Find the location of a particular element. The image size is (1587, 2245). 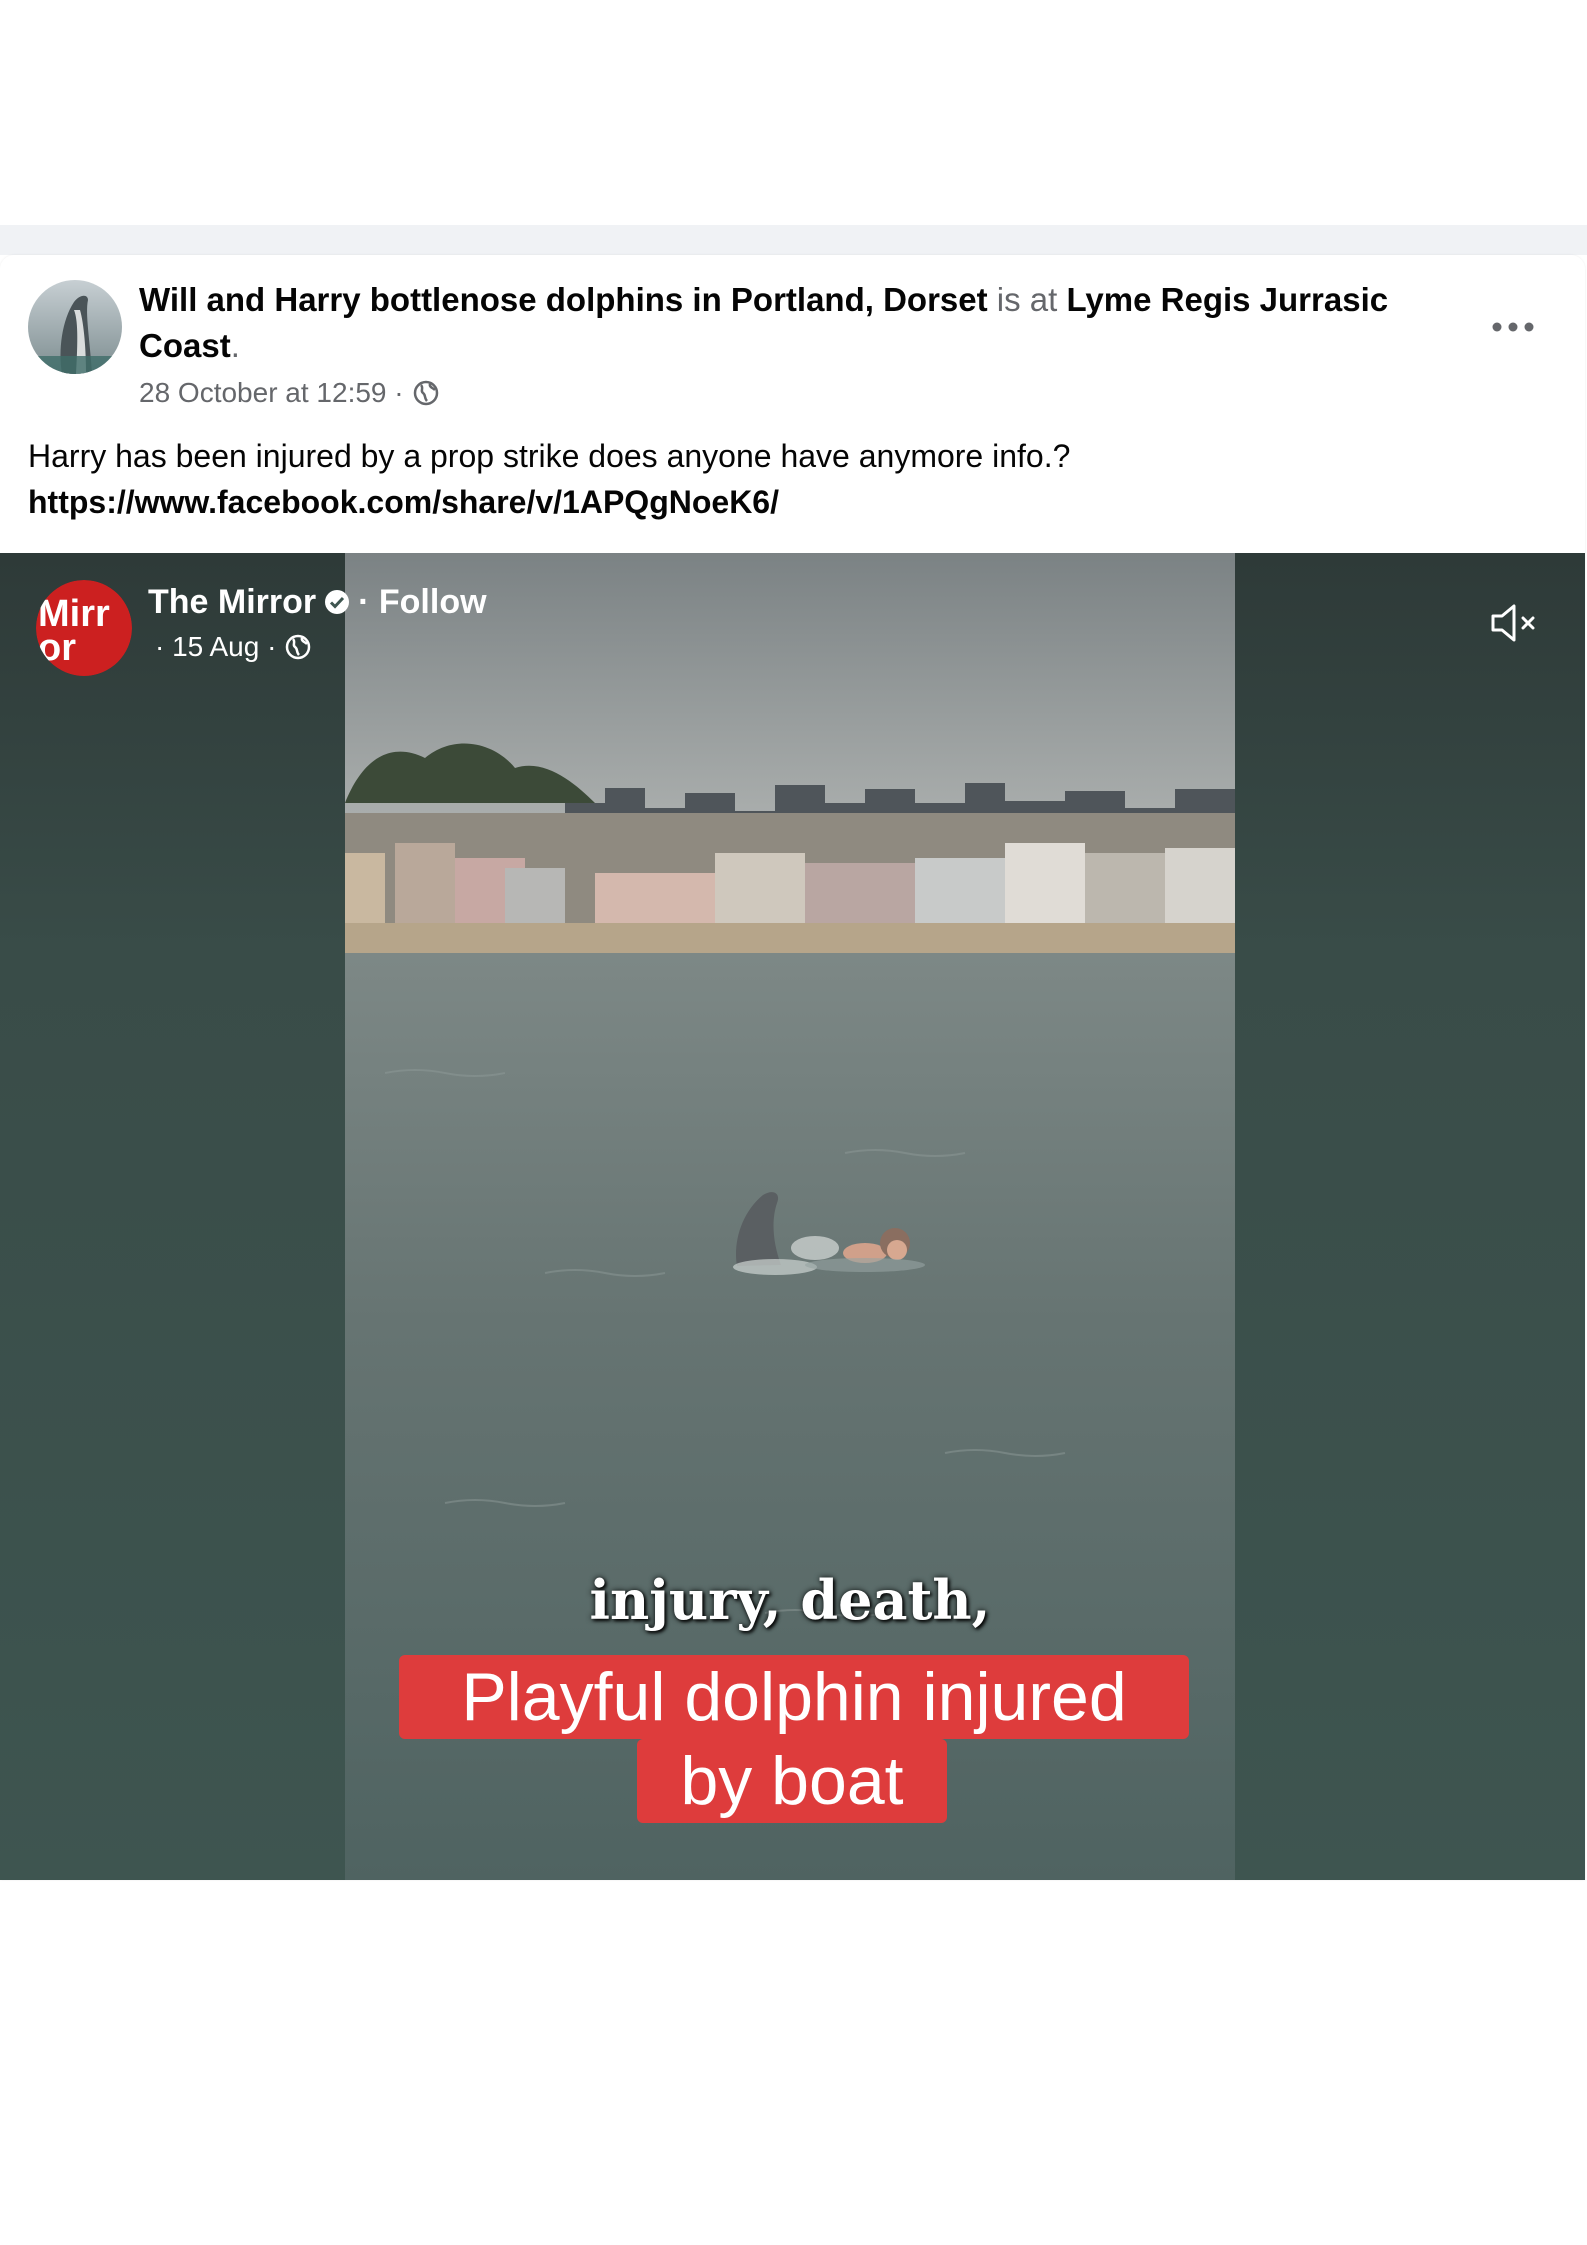

more-options-button is located at coordinates (1513, 327).